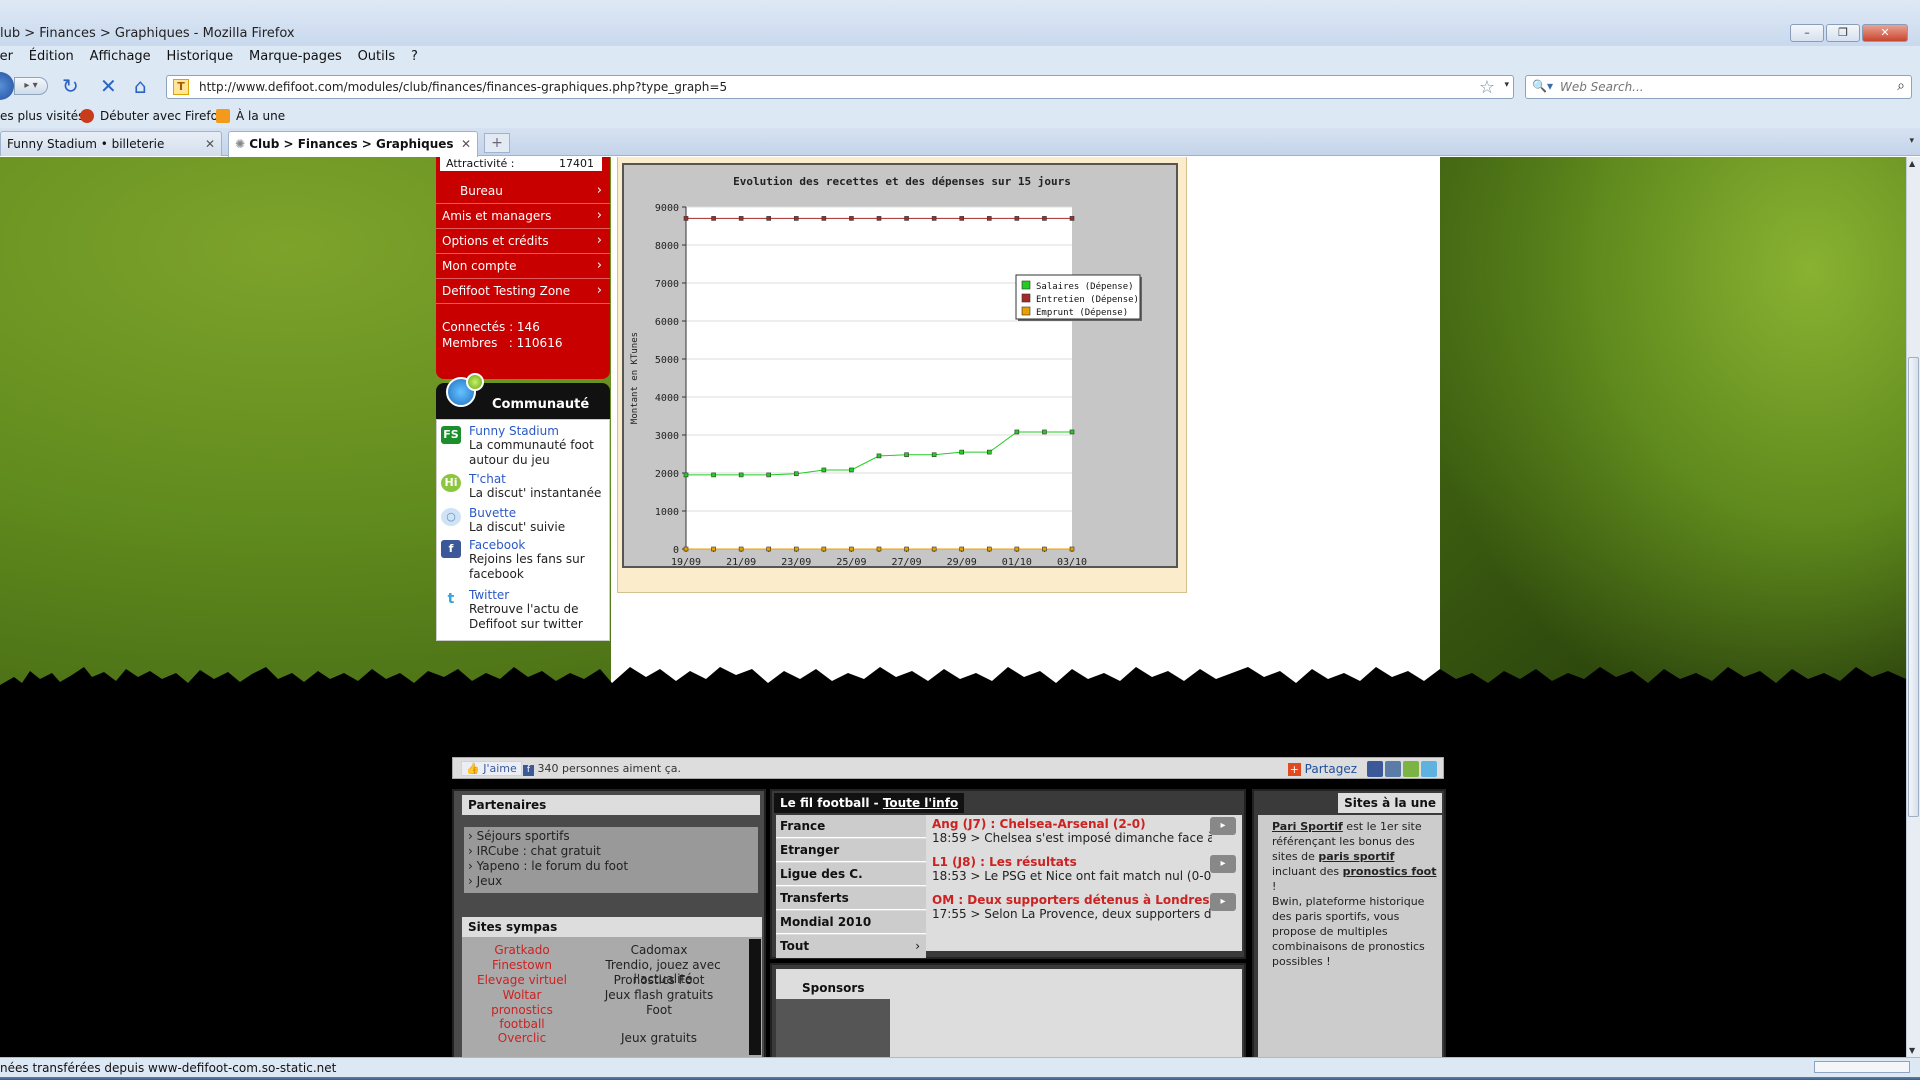 This screenshot has width=1920, height=1080. I want to click on partner-link: › Séjours sportifs, so click(613, 836).